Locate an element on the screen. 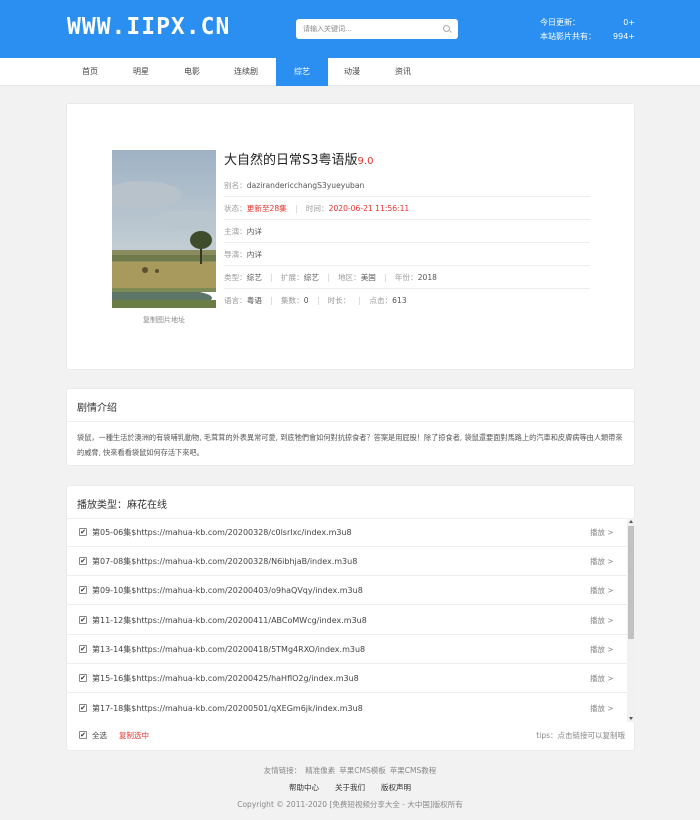 The image size is (700, 820). ext-label: 扩展： is located at coordinates (292, 277).